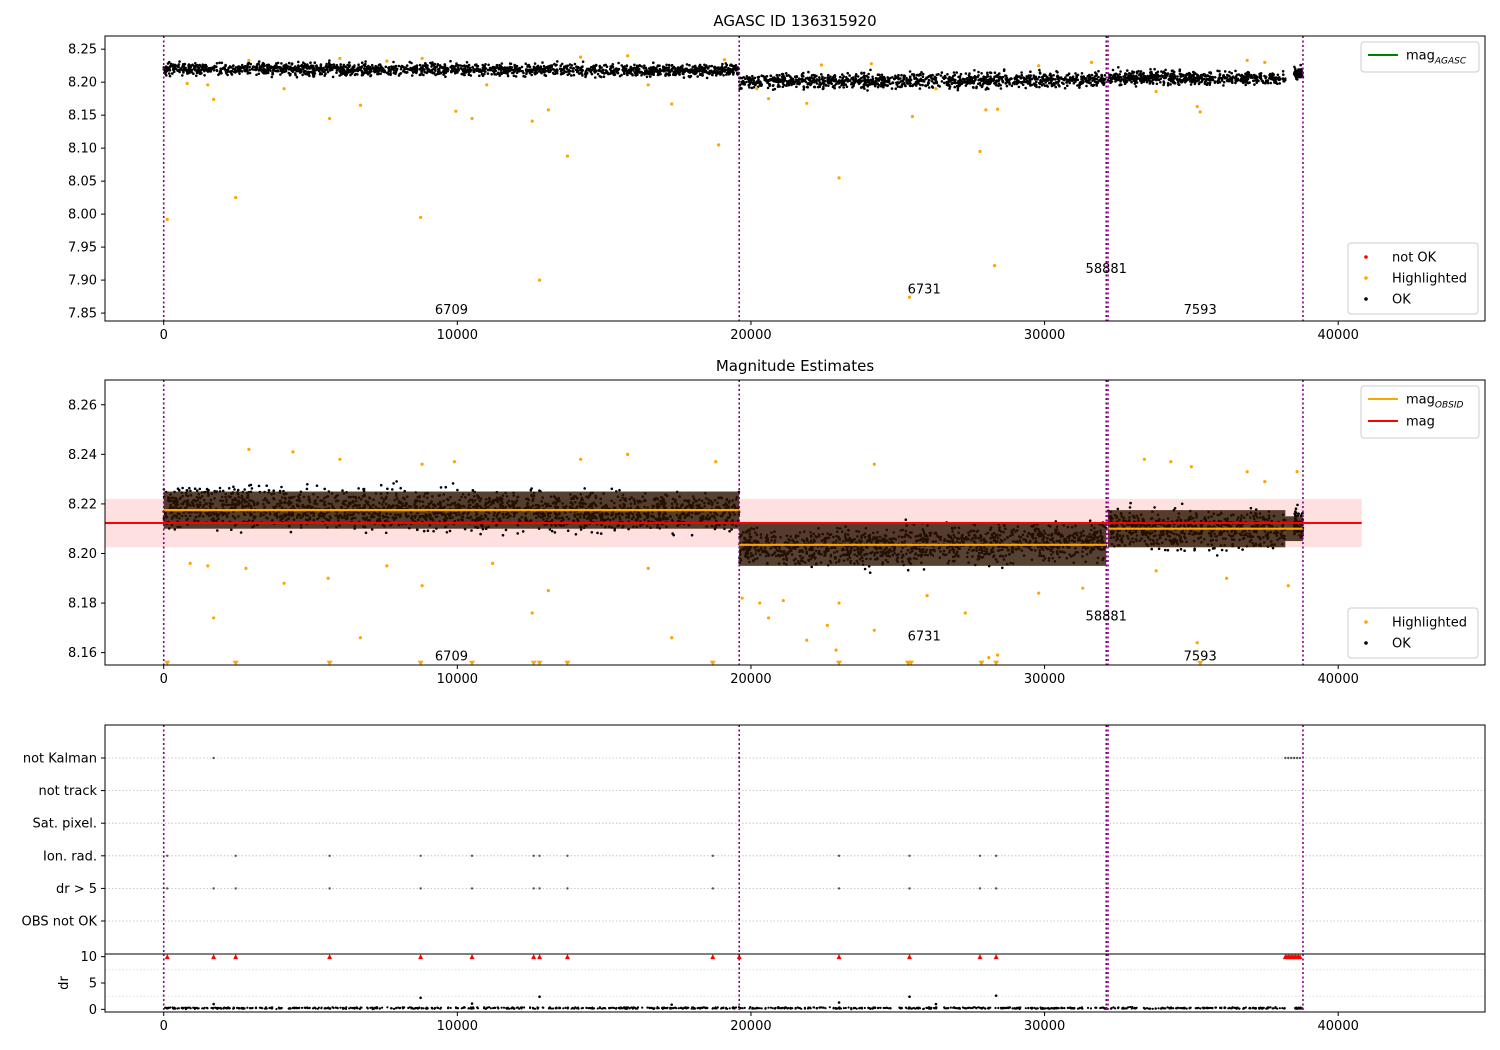 The height and width of the screenshot is (1050, 1500). Describe the element at coordinates (82, 281) in the screenshot. I see `agasc-y-tick-label: 7.90` at that location.